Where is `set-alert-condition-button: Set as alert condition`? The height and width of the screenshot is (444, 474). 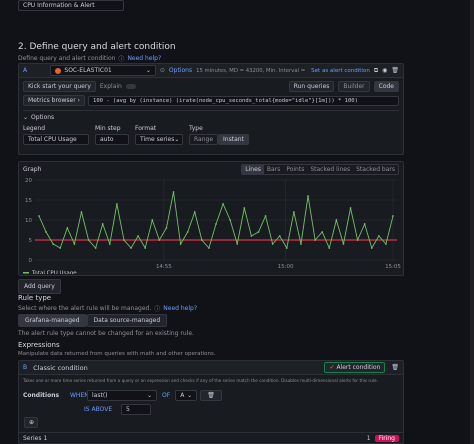
set-alert-condition-button: Set as alert condition is located at coordinates (340, 71).